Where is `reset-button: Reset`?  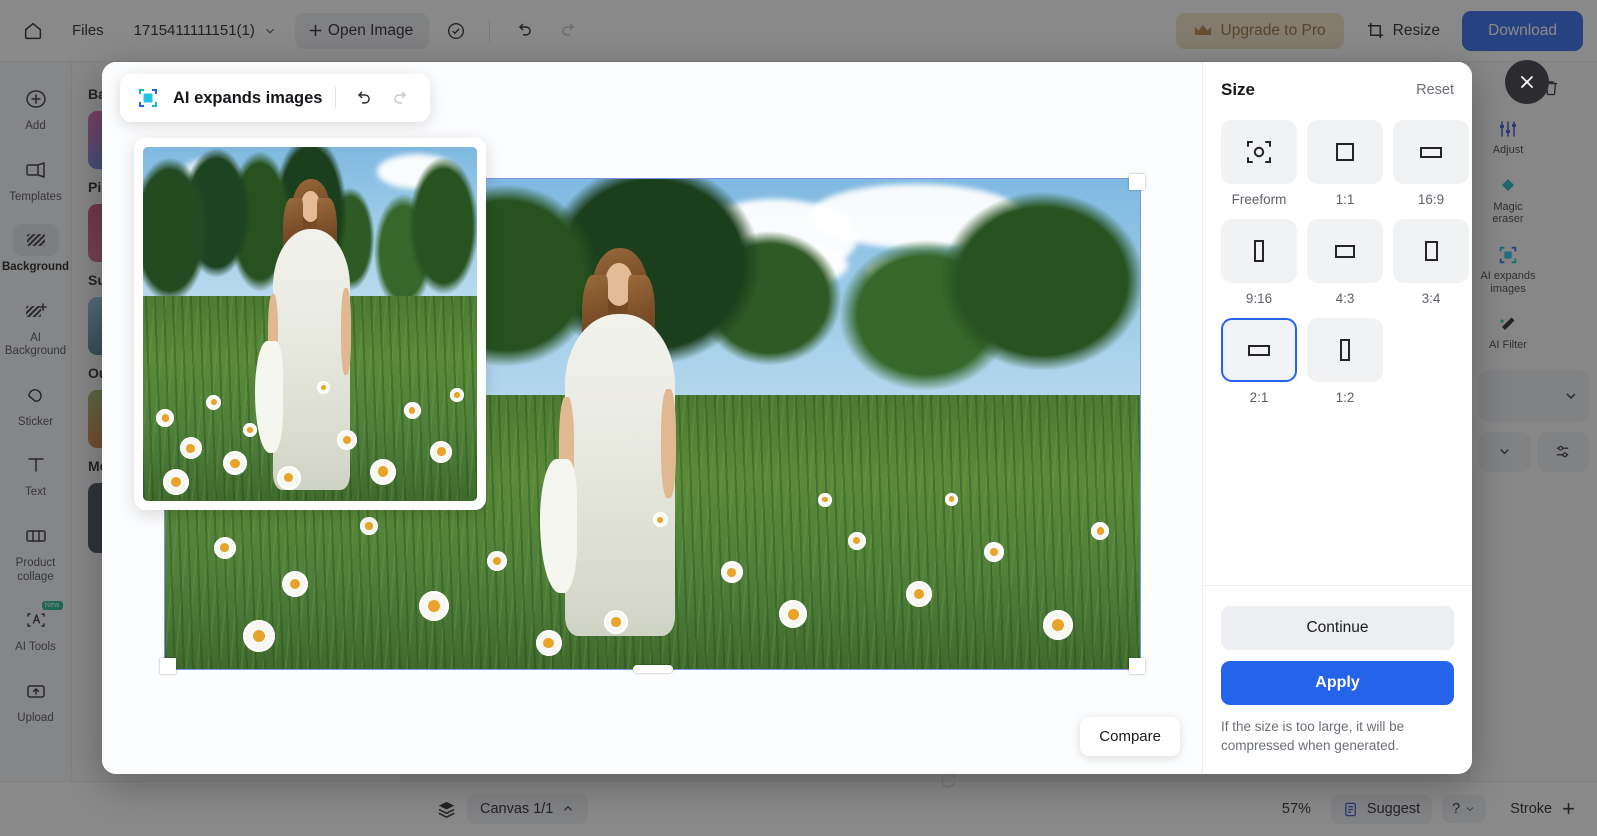 reset-button: Reset is located at coordinates (1435, 90).